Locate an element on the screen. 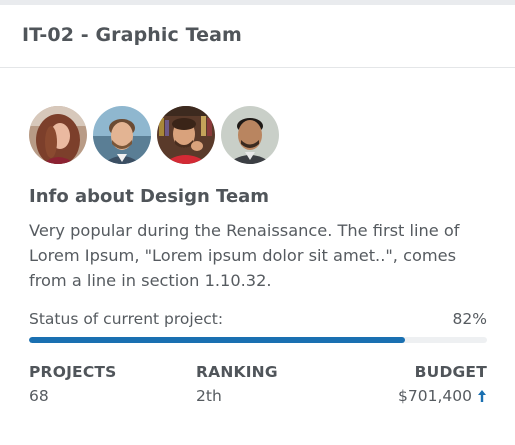  project-progress-fill is located at coordinates (217, 340).